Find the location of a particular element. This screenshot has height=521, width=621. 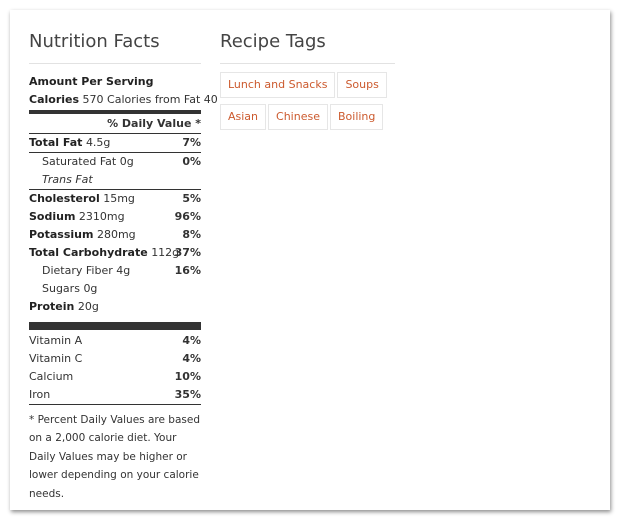

nutrient-row-saturated-fat: Saturated Fat 0g 0% is located at coordinates (121, 161).